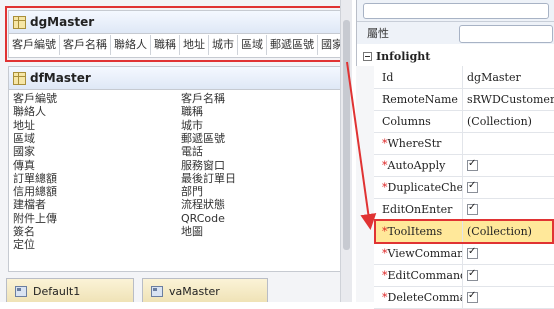 The width and height of the screenshot is (554, 309). I want to click on property-name: Columns, so click(418, 121).